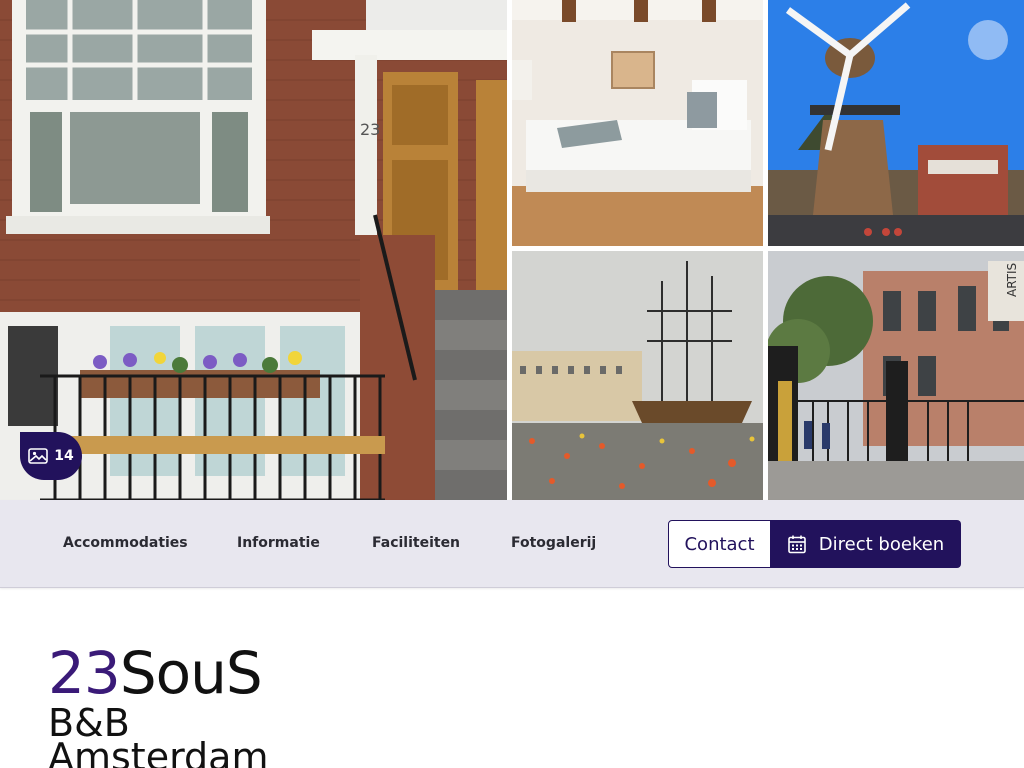 The width and height of the screenshot is (1024, 768). I want to click on contact-button-label: Contact, so click(719, 544).